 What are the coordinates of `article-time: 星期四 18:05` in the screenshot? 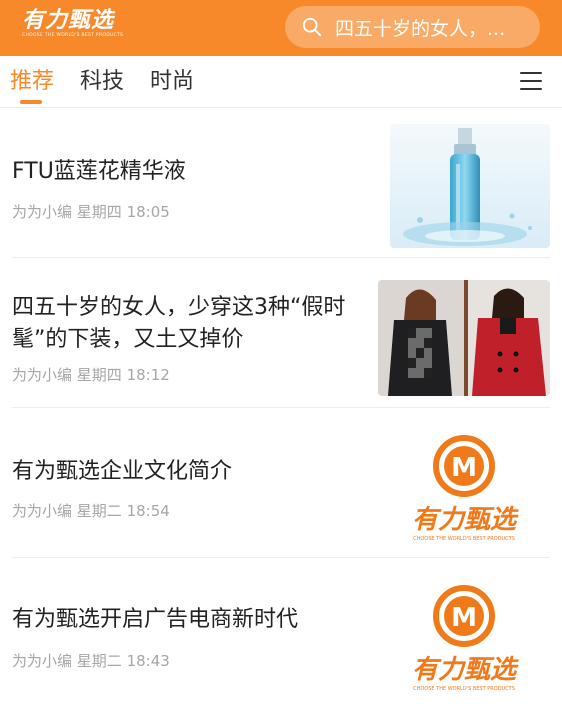 It's located at (123, 212).